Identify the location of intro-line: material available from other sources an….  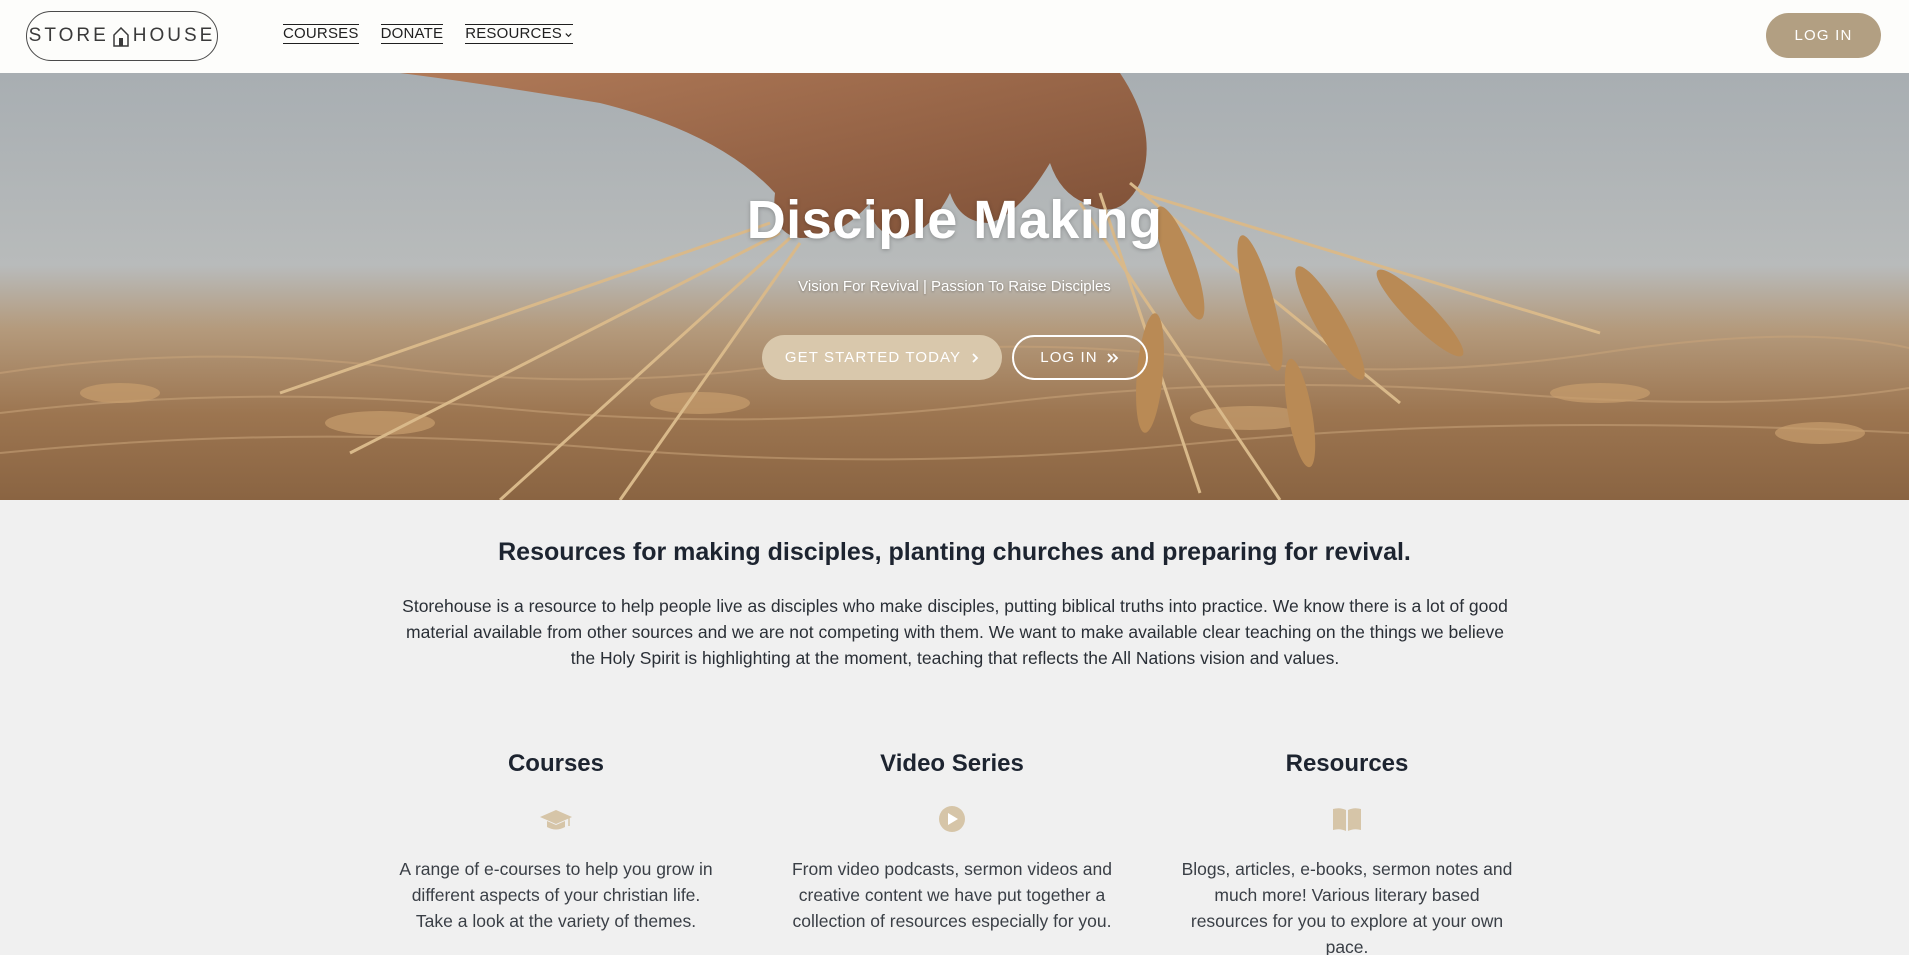
(955, 632).